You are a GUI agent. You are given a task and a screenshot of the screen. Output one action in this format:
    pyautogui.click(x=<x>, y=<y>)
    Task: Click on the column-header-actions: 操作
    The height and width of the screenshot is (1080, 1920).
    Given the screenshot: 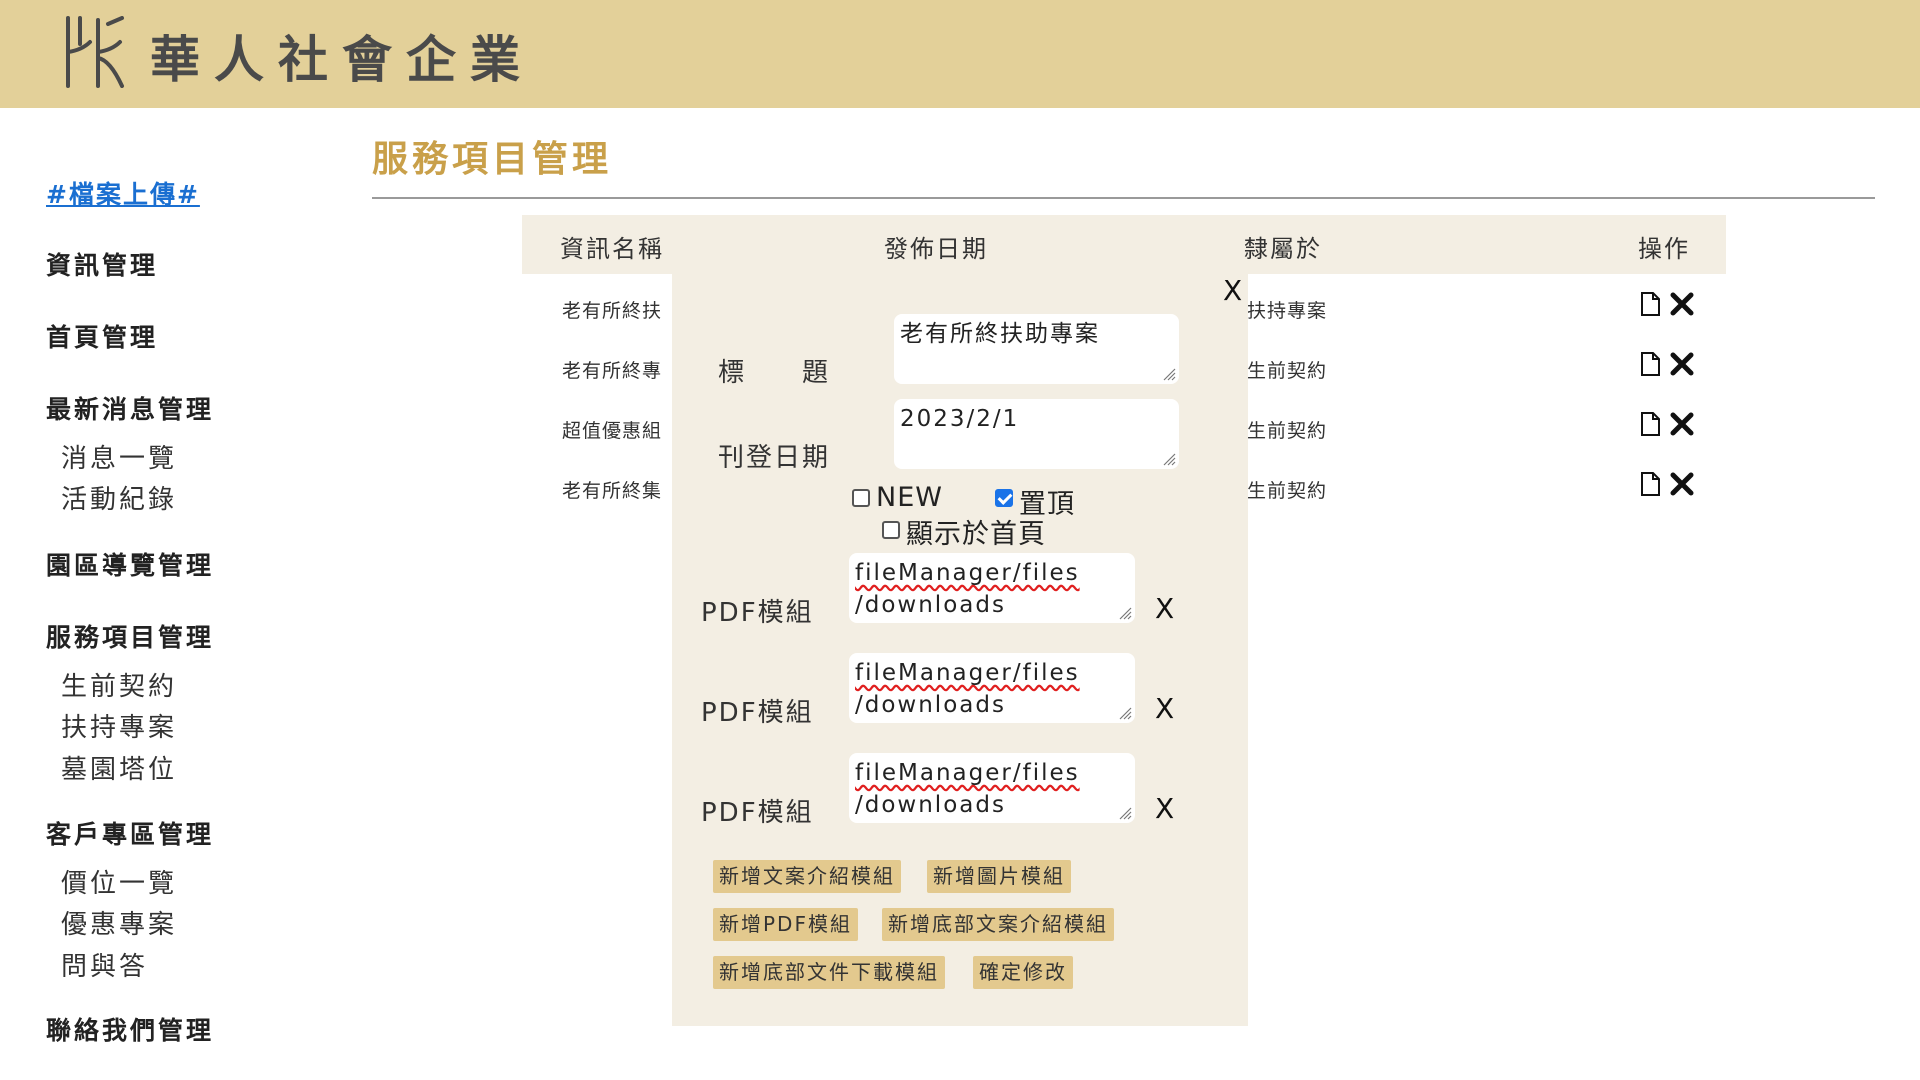 What is the action you would take?
    pyautogui.click(x=1664, y=249)
    